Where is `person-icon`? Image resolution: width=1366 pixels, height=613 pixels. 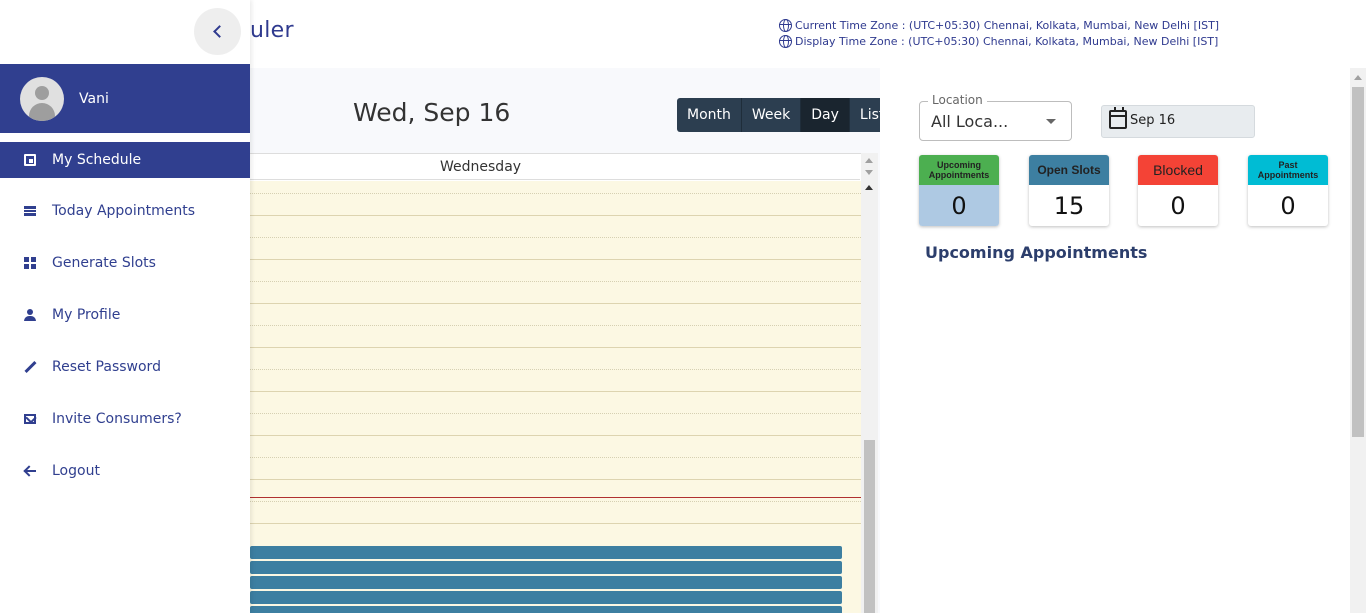
person-icon is located at coordinates (30, 315).